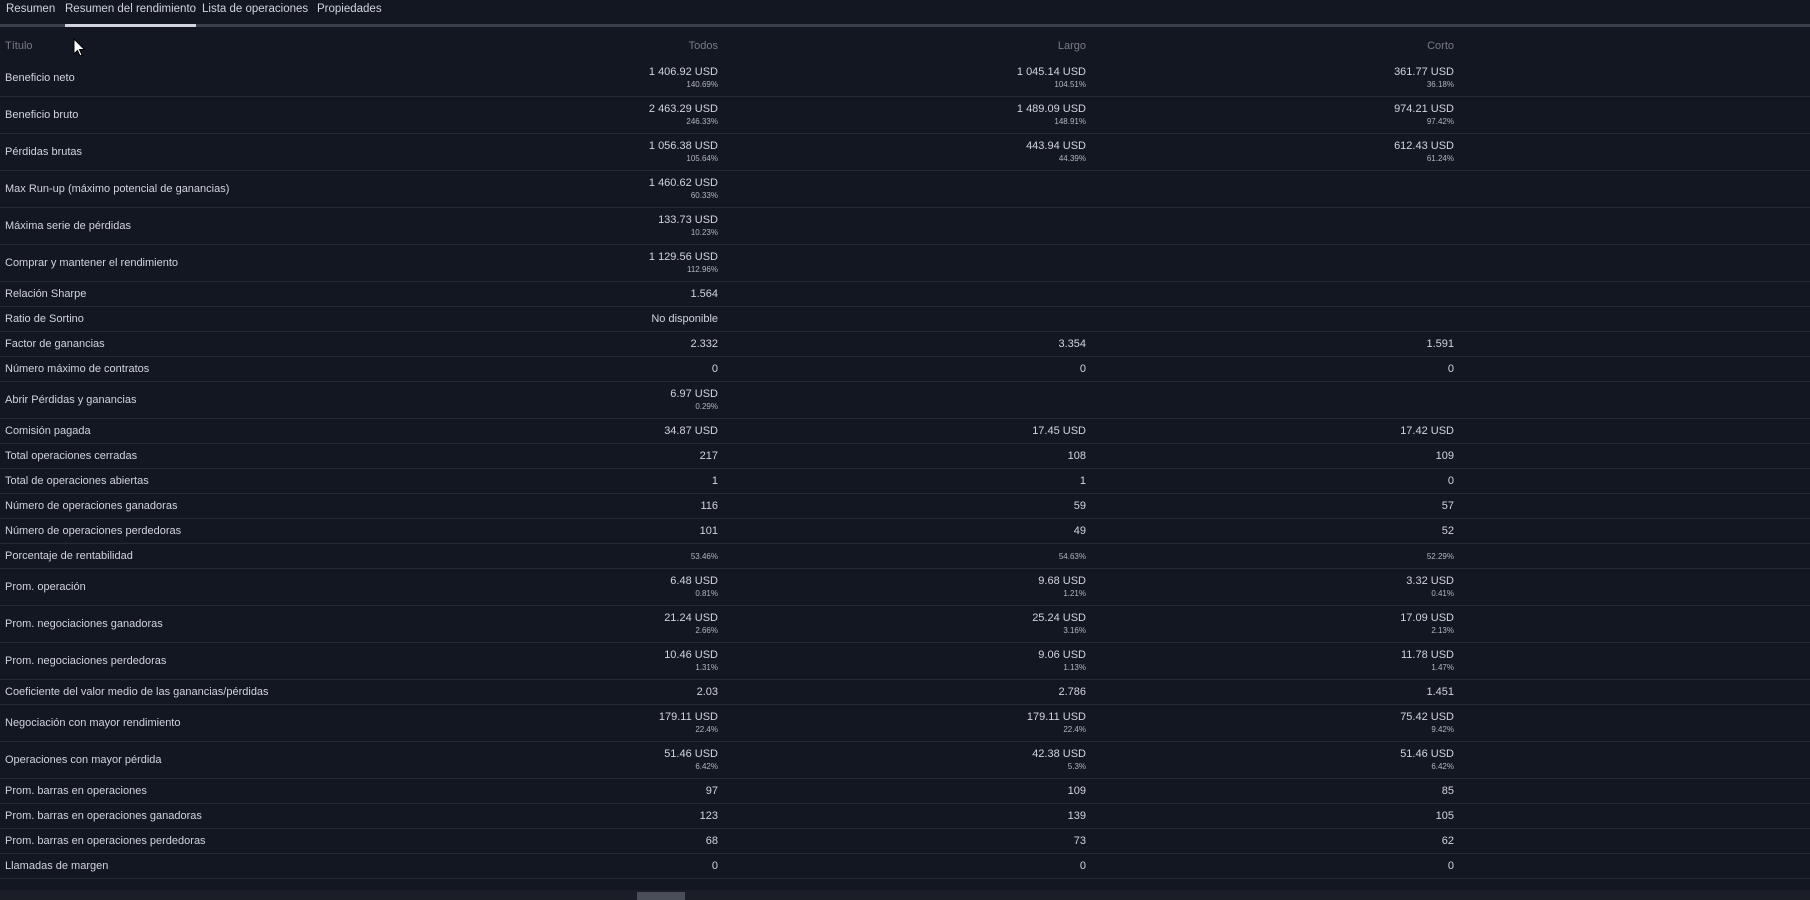  Describe the element at coordinates (1051, 108) in the screenshot. I see `cell-value: 1 489.09 USD` at that location.